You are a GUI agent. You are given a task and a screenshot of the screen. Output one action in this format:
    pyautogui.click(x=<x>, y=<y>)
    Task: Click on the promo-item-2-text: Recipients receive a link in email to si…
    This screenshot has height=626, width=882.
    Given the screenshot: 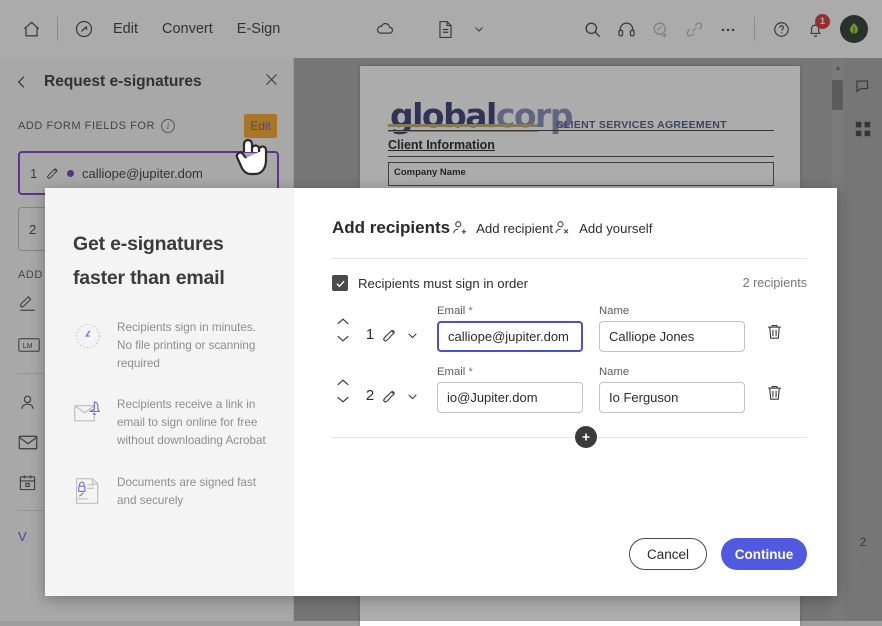 What is the action you would take?
    pyautogui.click(x=194, y=422)
    